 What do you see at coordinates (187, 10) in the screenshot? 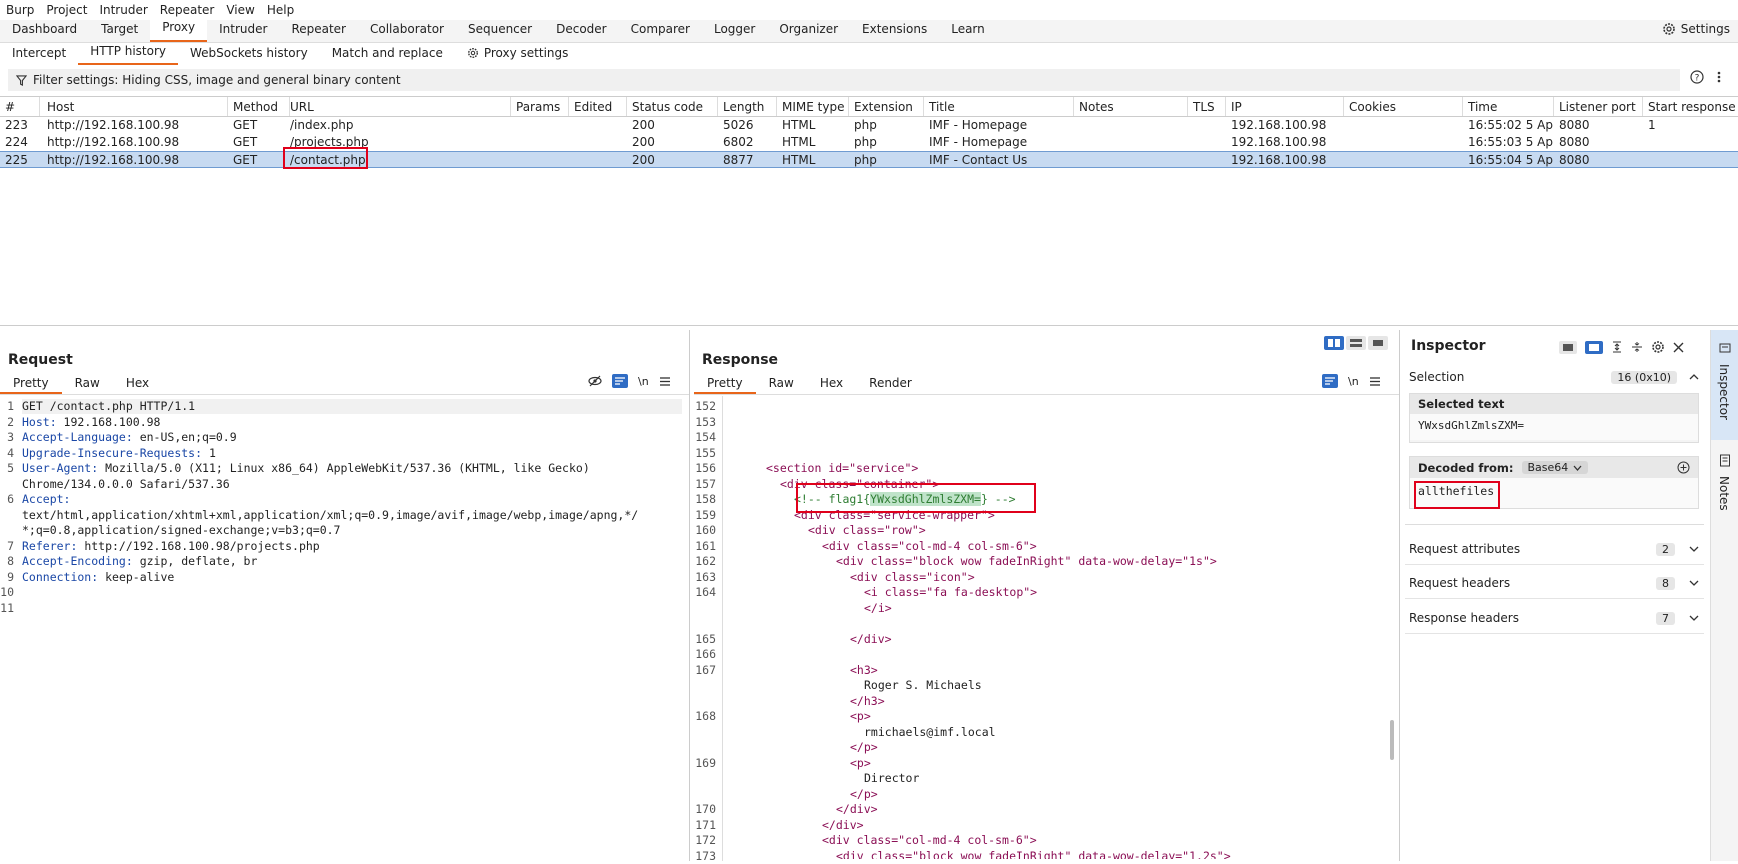
I see `menu-repeater: Repeater` at bounding box center [187, 10].